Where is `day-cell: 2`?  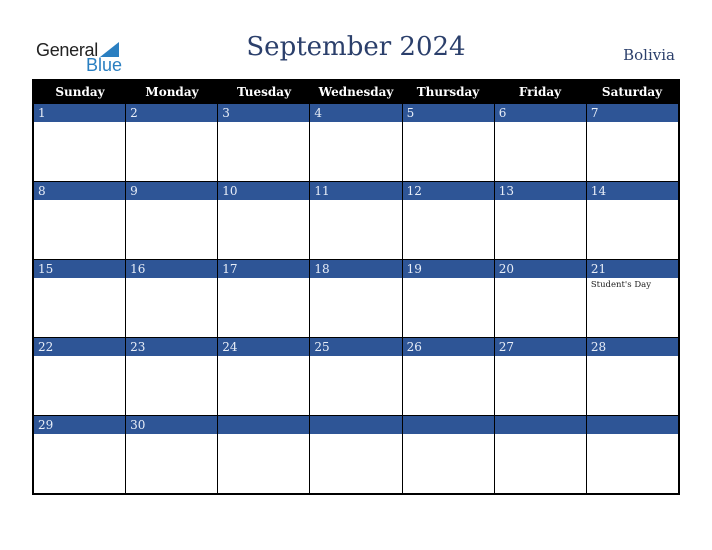
day-cell: 2 is located at coordinates (171, 142).